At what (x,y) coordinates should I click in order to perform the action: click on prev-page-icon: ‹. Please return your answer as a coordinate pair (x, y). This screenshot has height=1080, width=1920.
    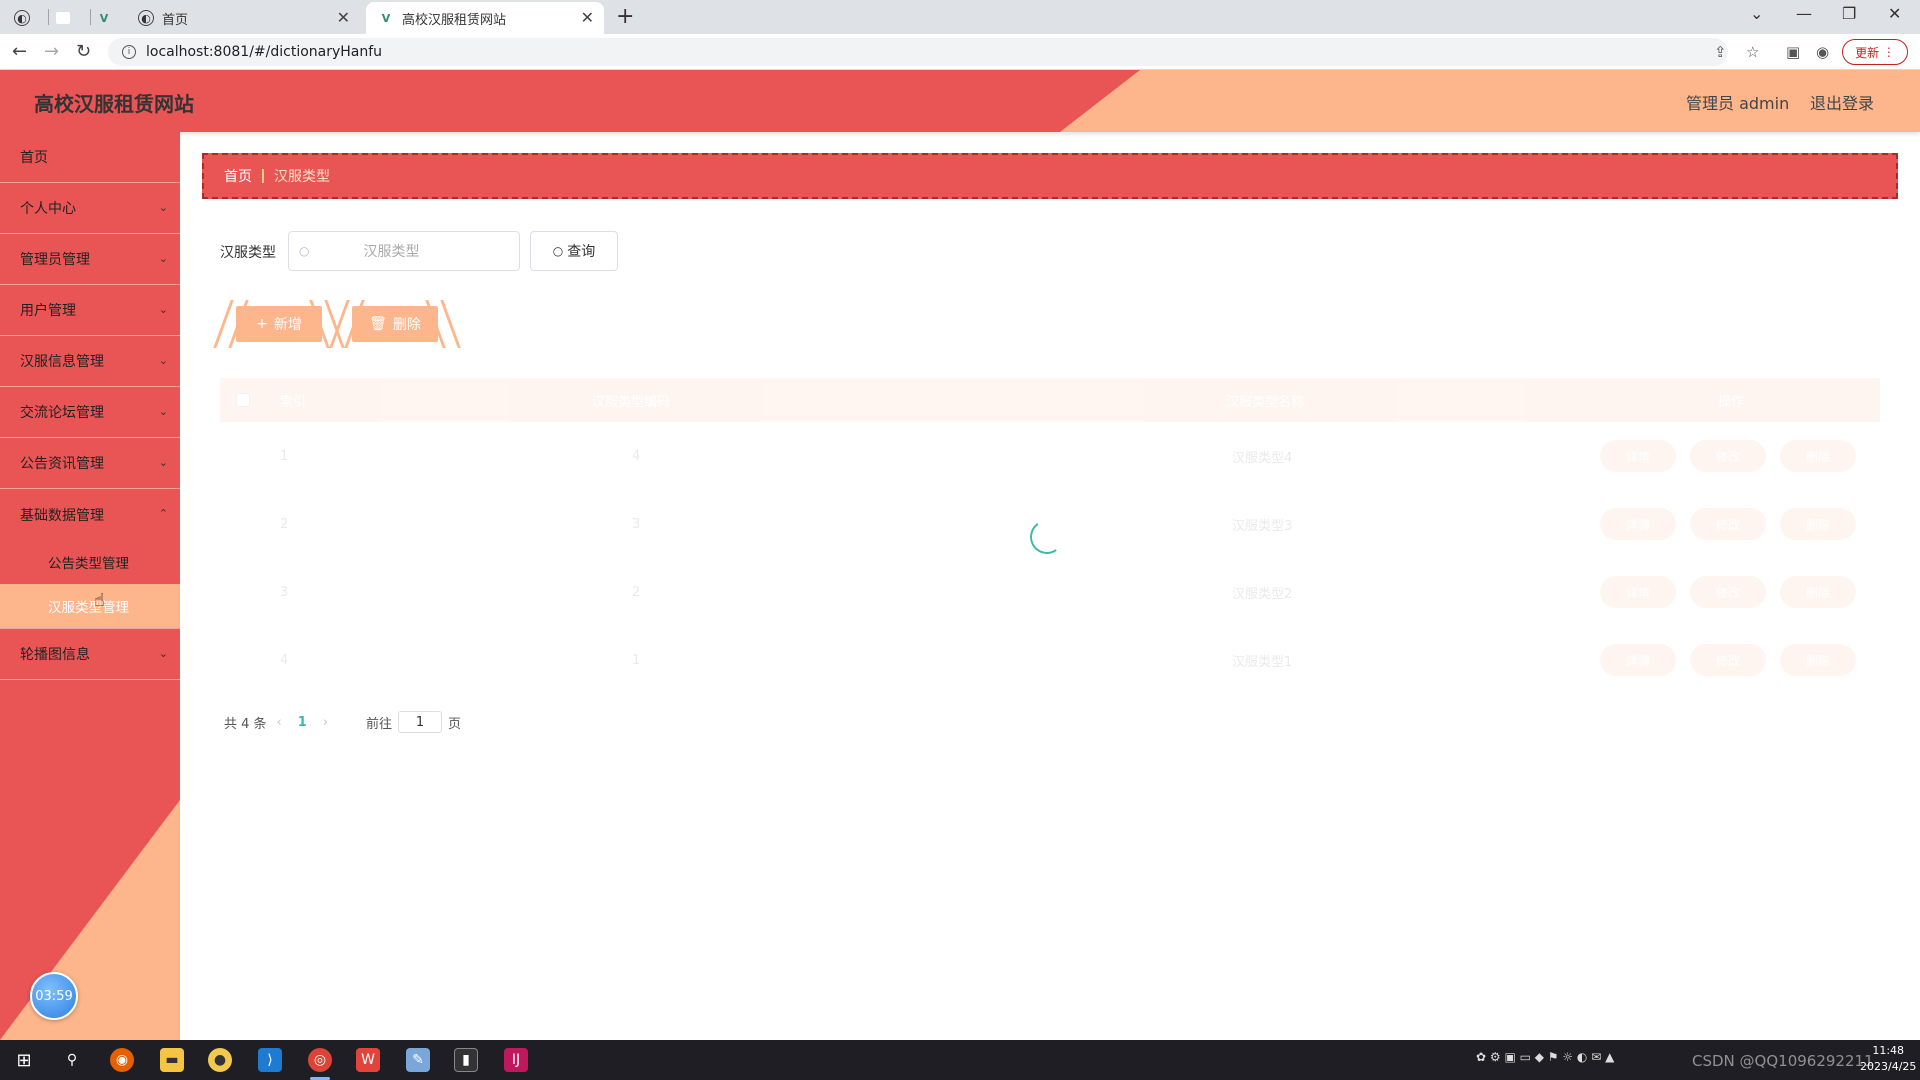
    Looking at the image, I should click on (279, 722).